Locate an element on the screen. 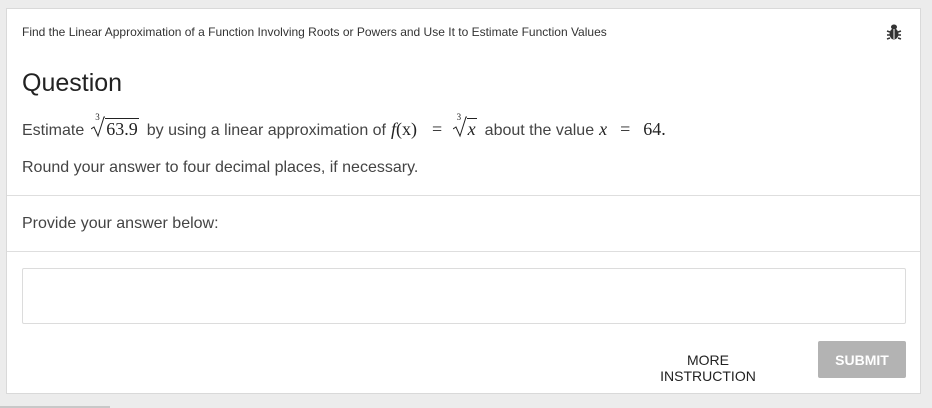  footer-fragment is located at coordinates (55, 407).